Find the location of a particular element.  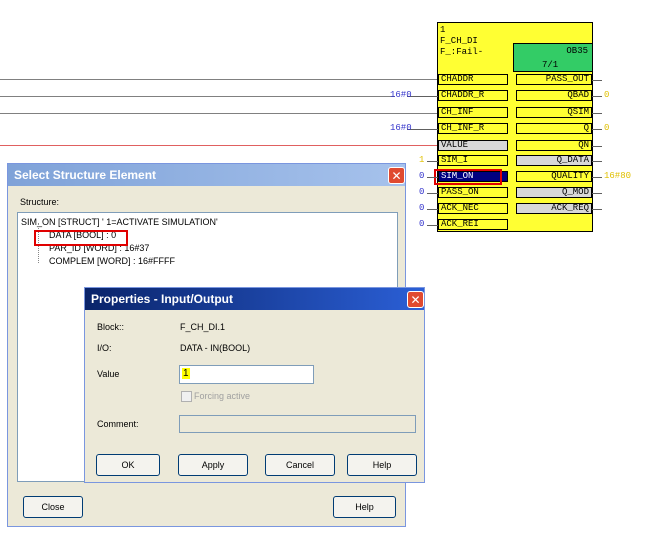

pin-q: Q is located at coordinates (554, 128).